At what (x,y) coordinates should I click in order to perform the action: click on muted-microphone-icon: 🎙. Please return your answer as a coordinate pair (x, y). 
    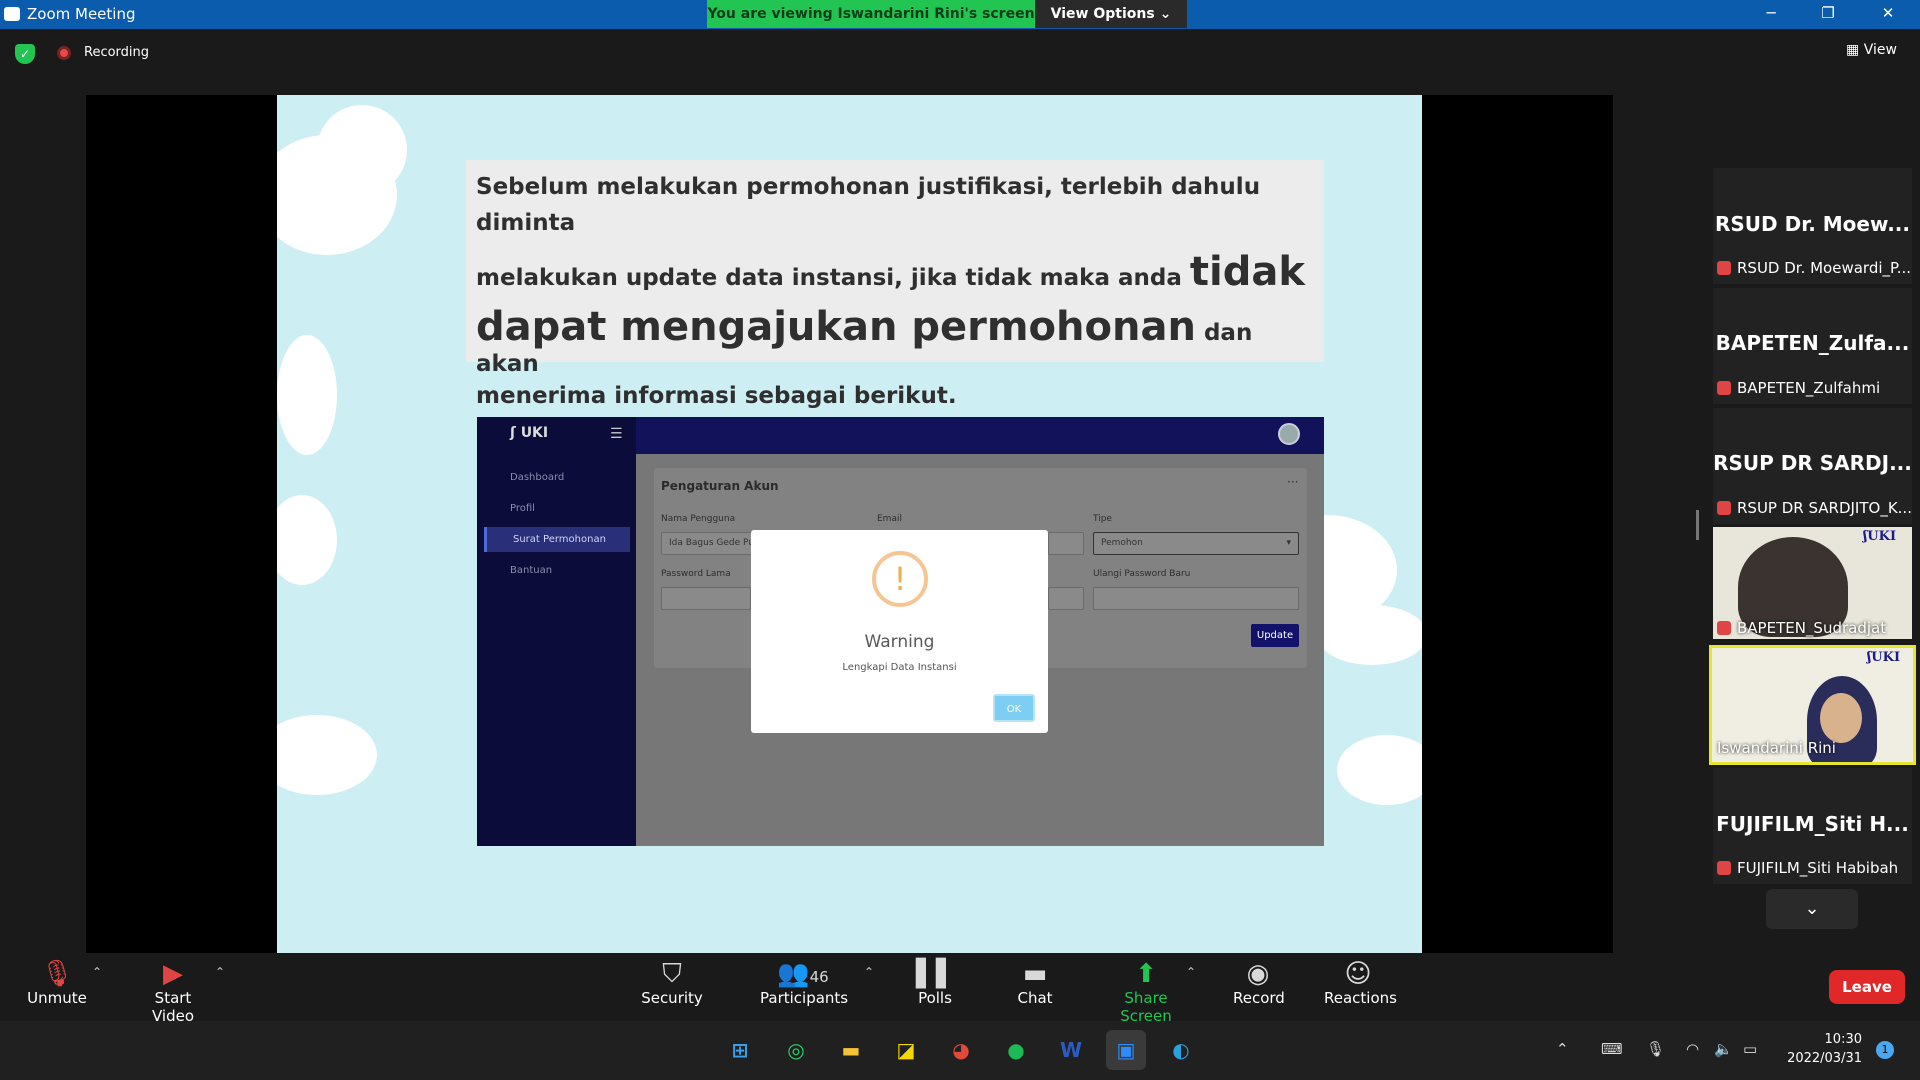
    Looking at the image, I should click on (57, 974).